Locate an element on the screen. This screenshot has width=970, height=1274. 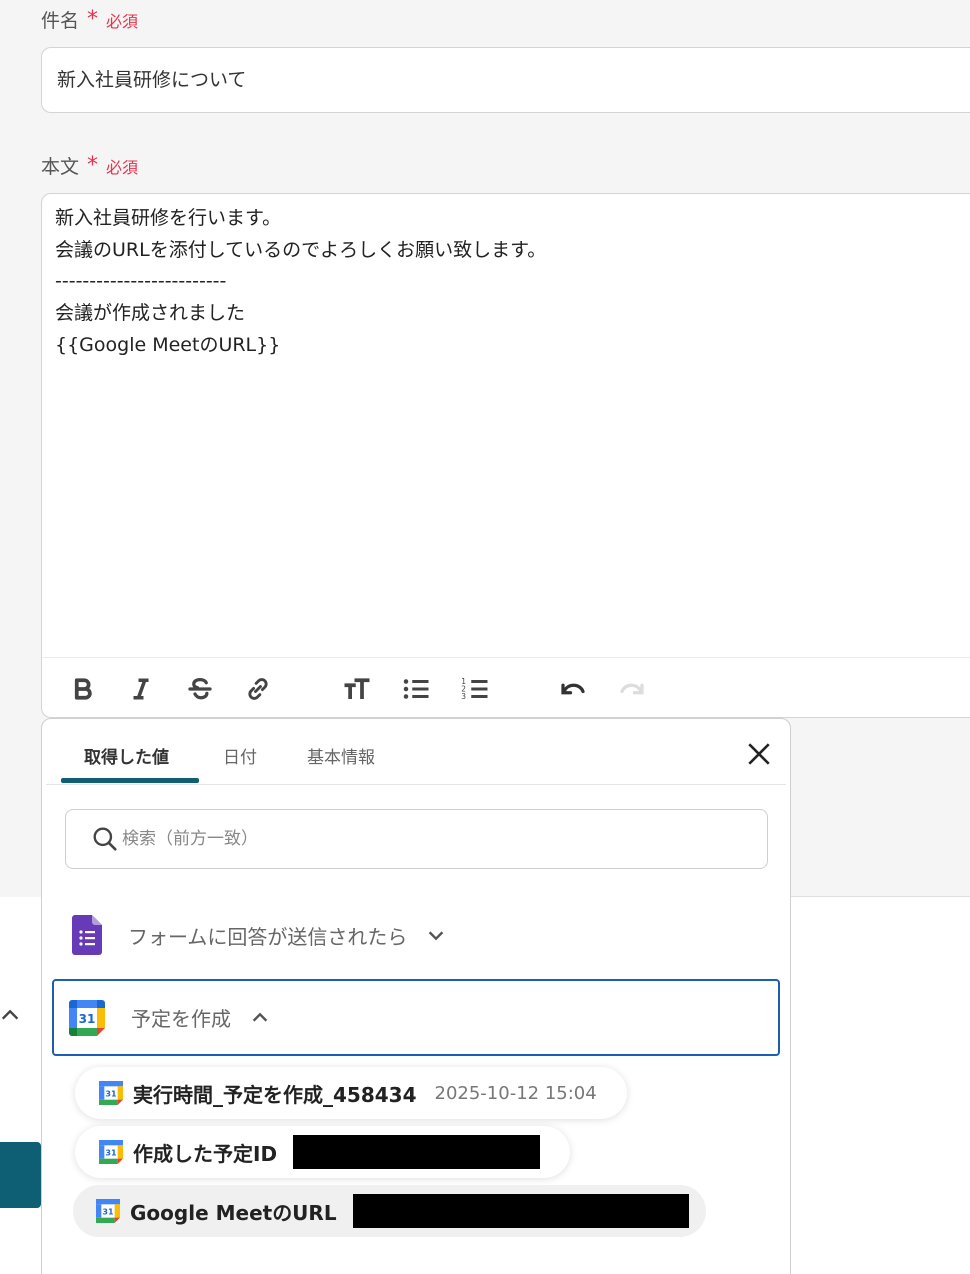
italic-button is located at coordinates (141, 689).